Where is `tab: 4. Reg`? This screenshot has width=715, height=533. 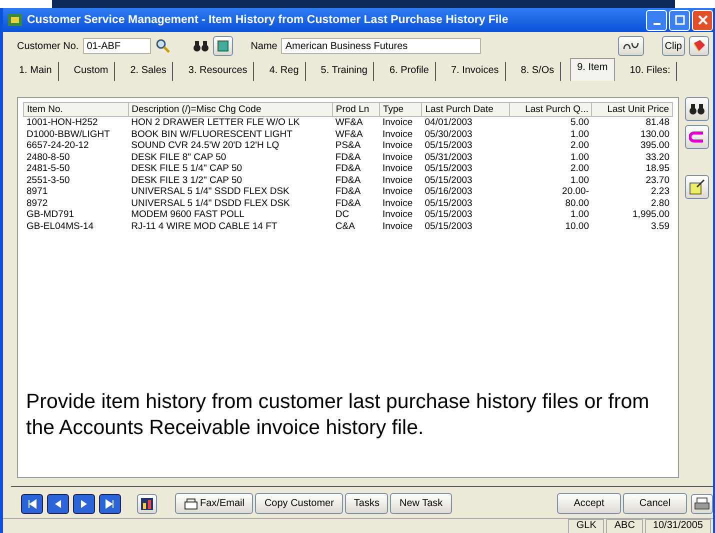
tab: 4. Reg is located at coordinates (284, 71).